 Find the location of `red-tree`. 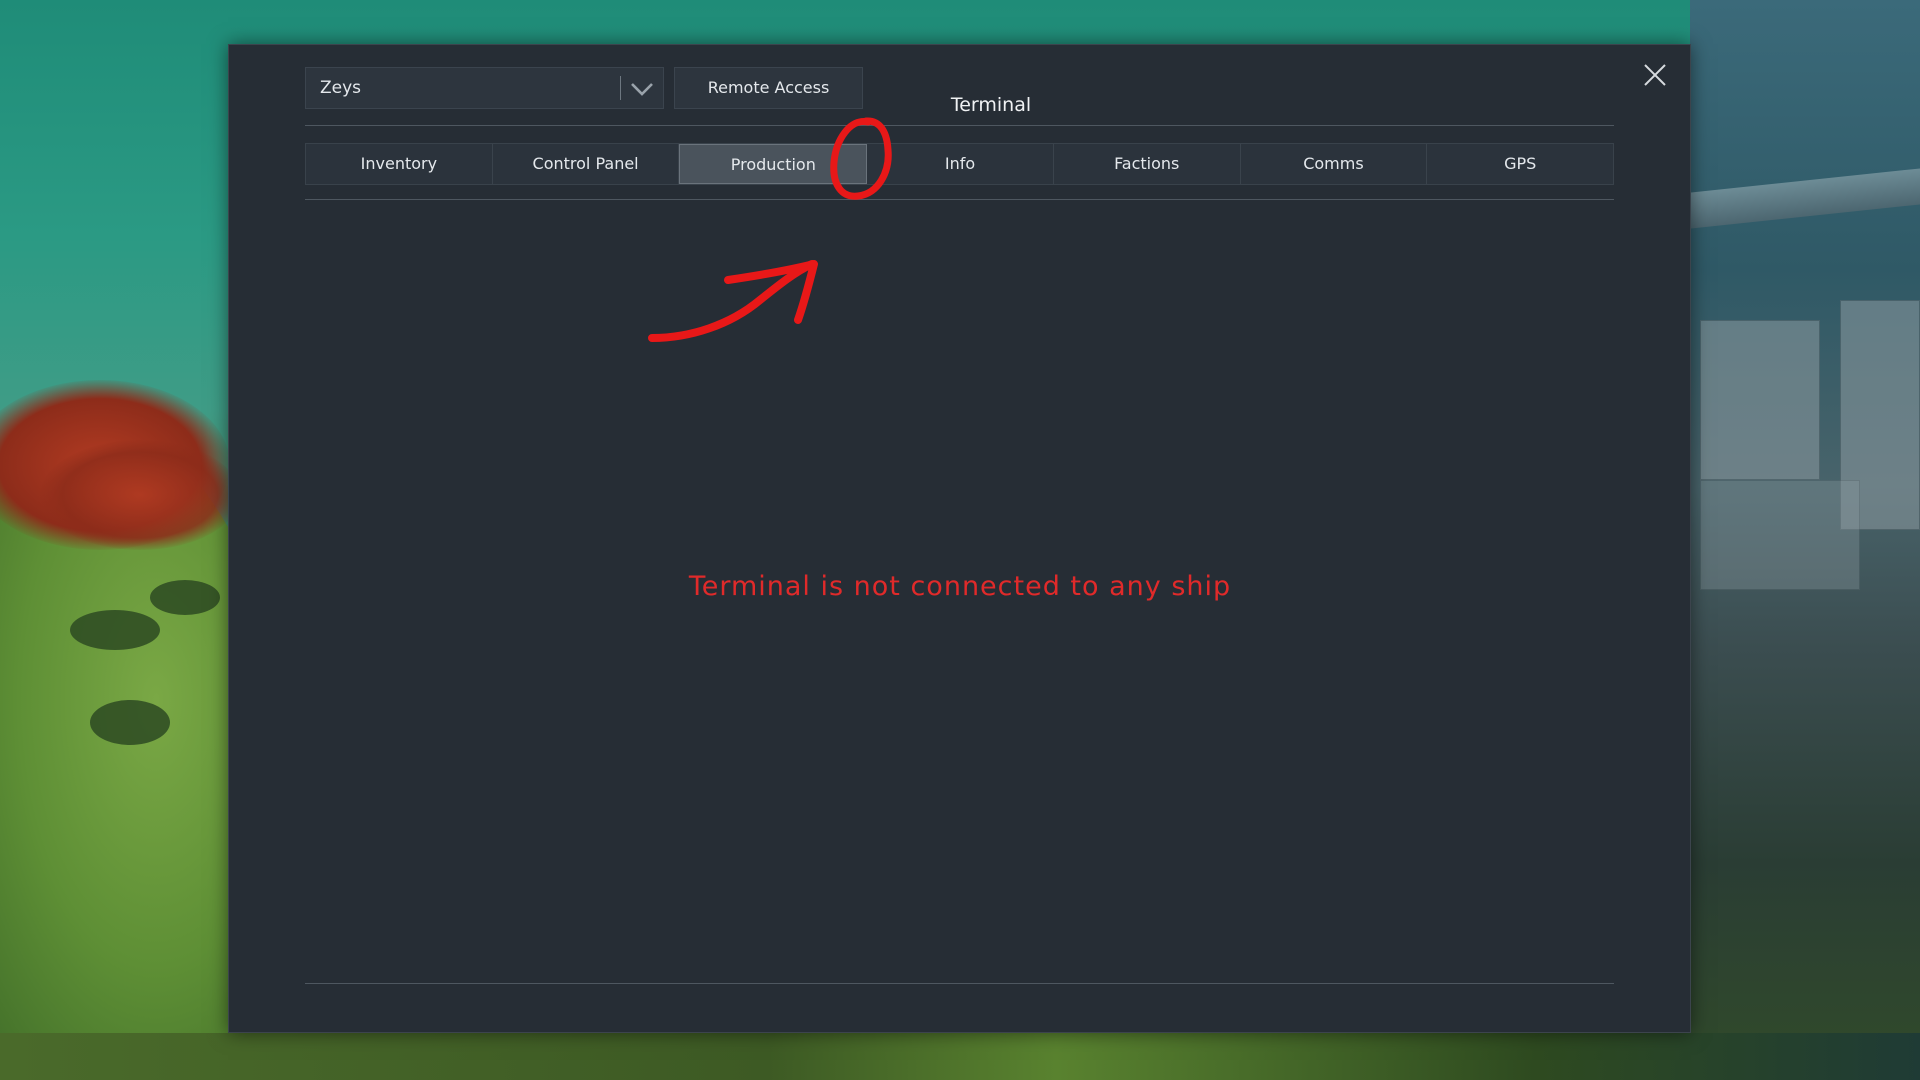

red-tree is located at coordinates (140, 495).